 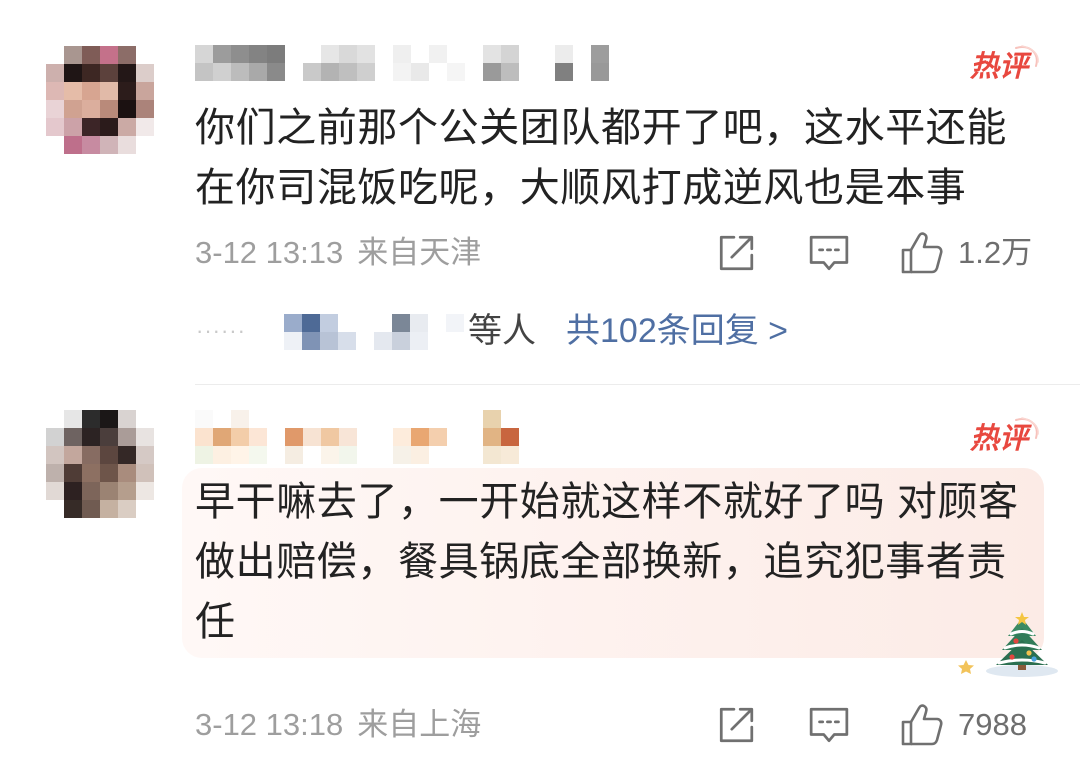 I want to click on hot-comment-badge: 热评, so click(x=1004, y=438).